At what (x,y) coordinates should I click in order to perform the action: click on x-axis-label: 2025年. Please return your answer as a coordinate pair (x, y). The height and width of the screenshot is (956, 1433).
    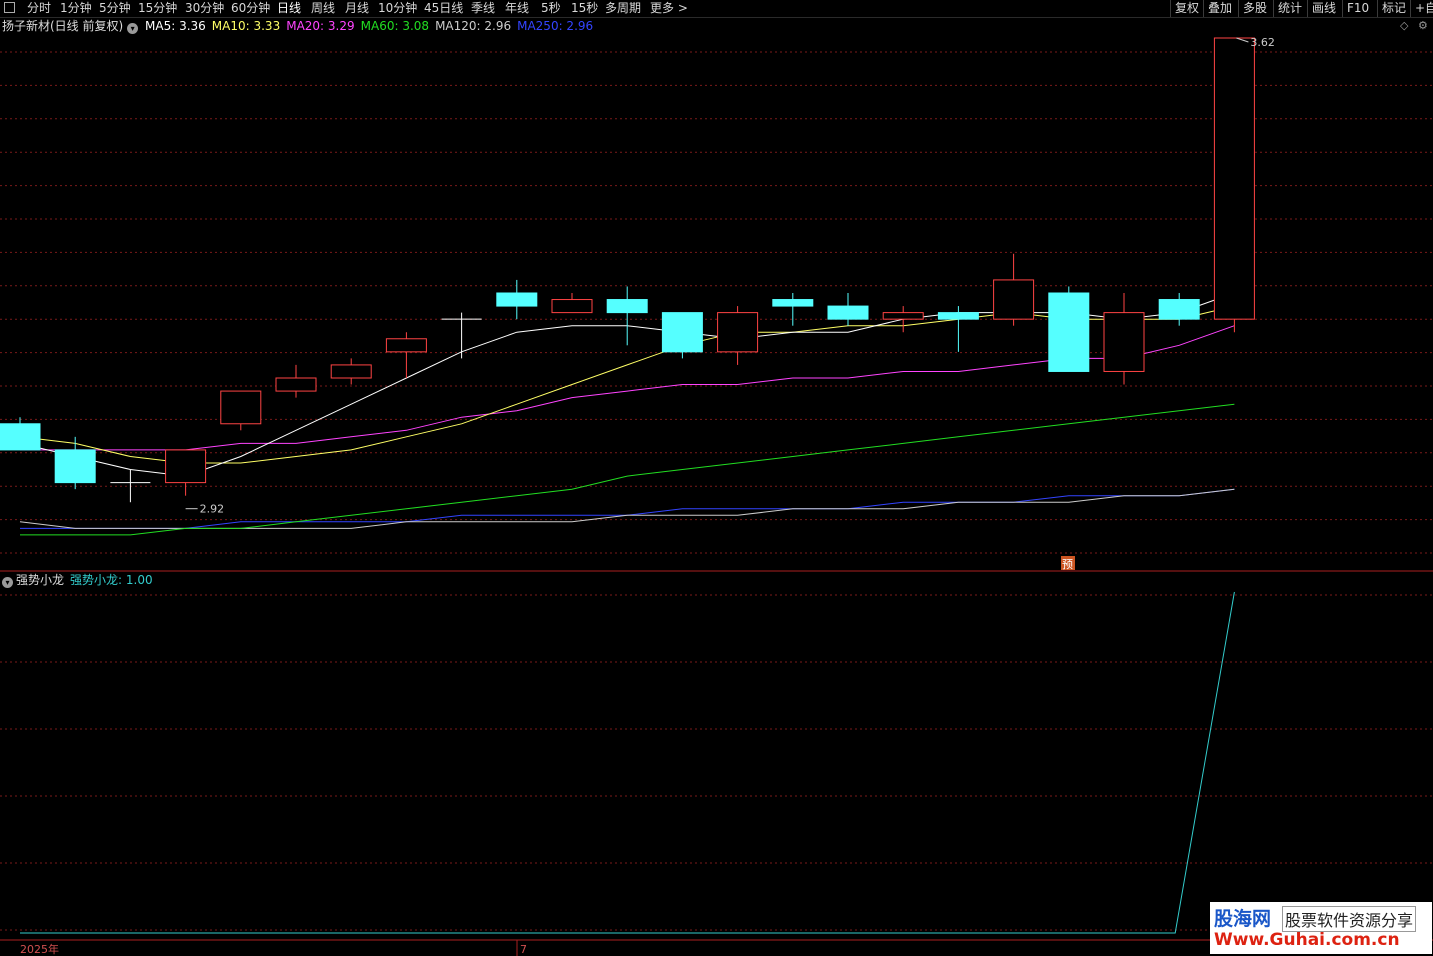
    Looking at the image, I should click on (39, 949).